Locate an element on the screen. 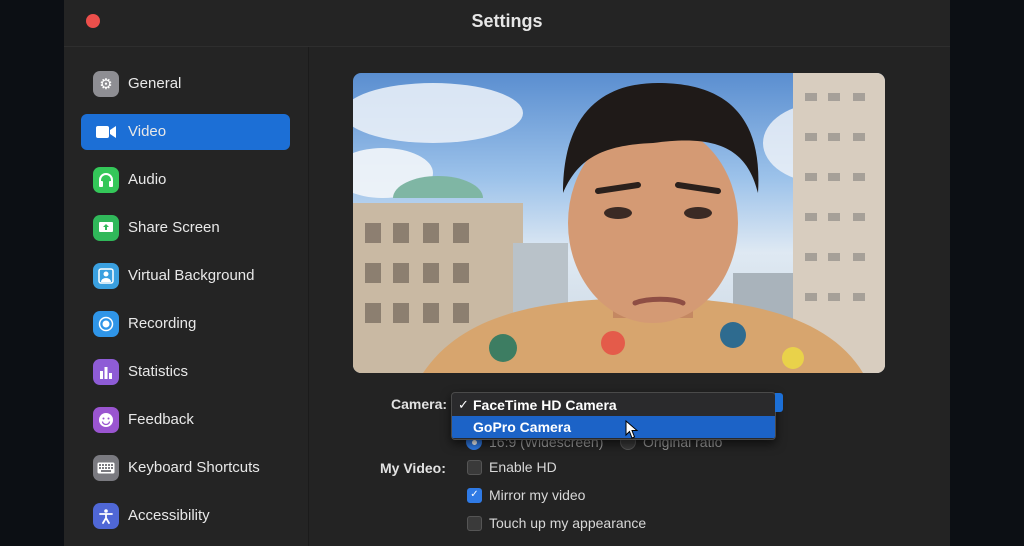  checkmark-icon: ✓ is located at coordinates (463, 404).